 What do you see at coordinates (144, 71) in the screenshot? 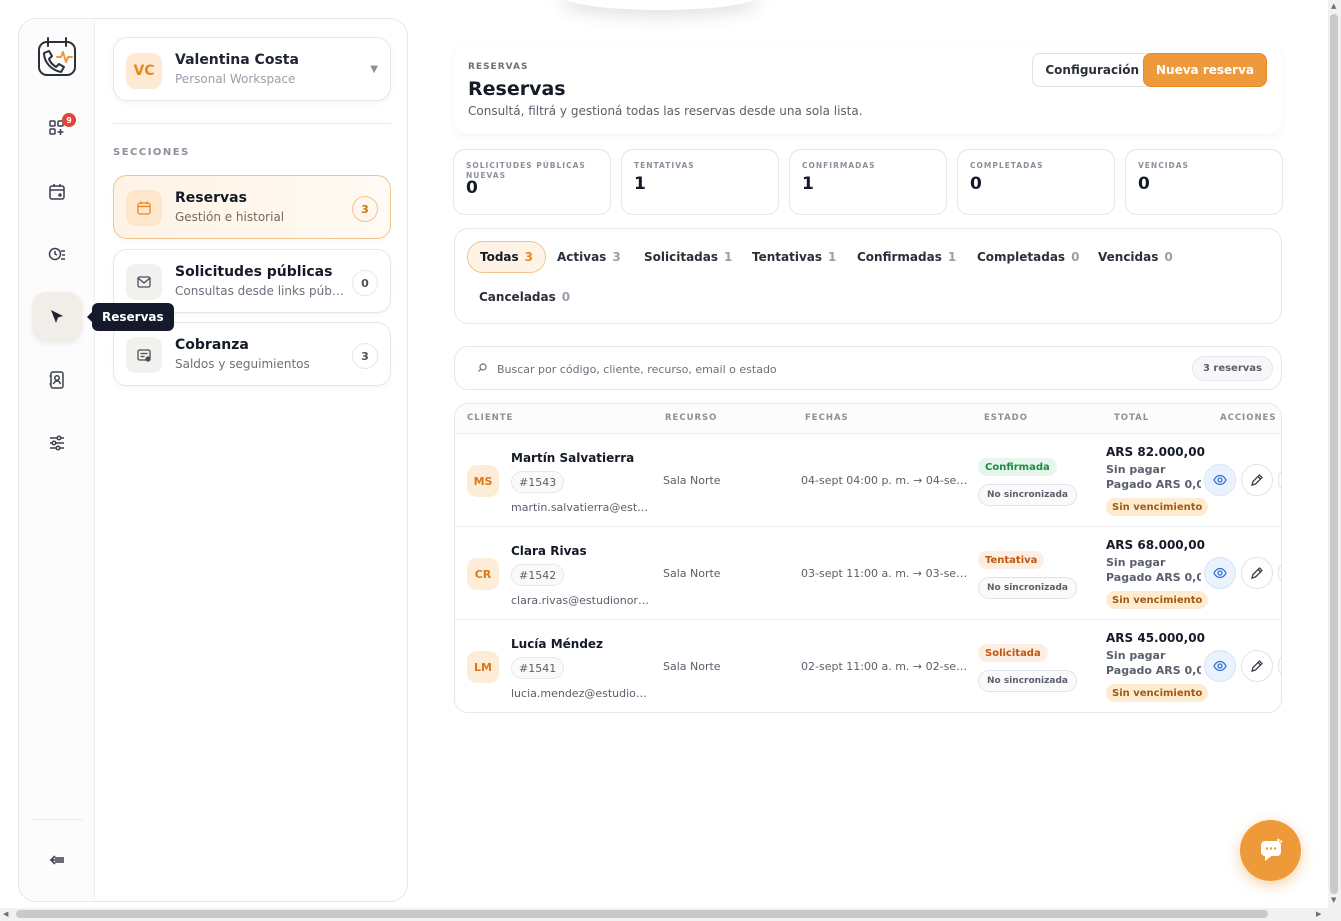
I see `workspace-avatar: VC` at bounding box center [144, 71].